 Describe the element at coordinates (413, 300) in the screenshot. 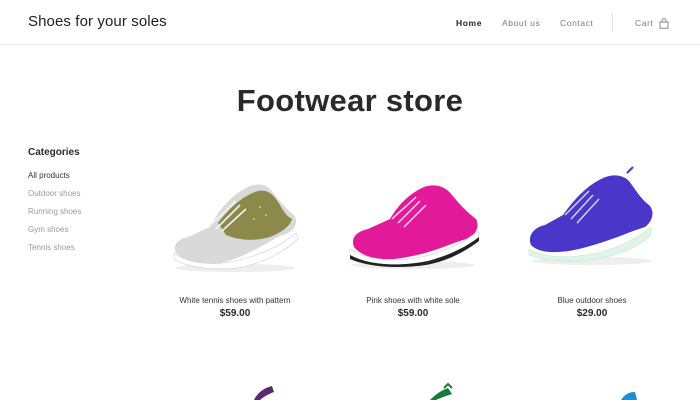

I see `product-name: Pink shoes with white sole` at that location.